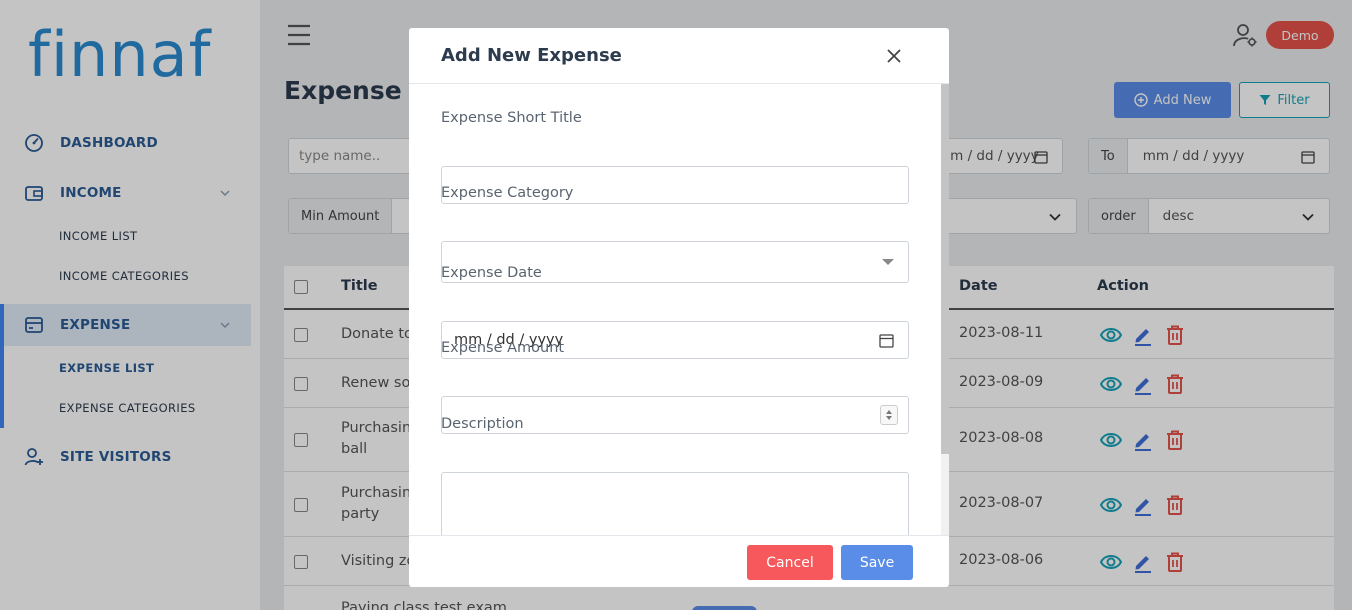 The height and width of the screenshot is (610, 1352). What do you see at coordinates (889, 415) in the screenshot?
I see `number-spinner` at bounding box center [889, 415].